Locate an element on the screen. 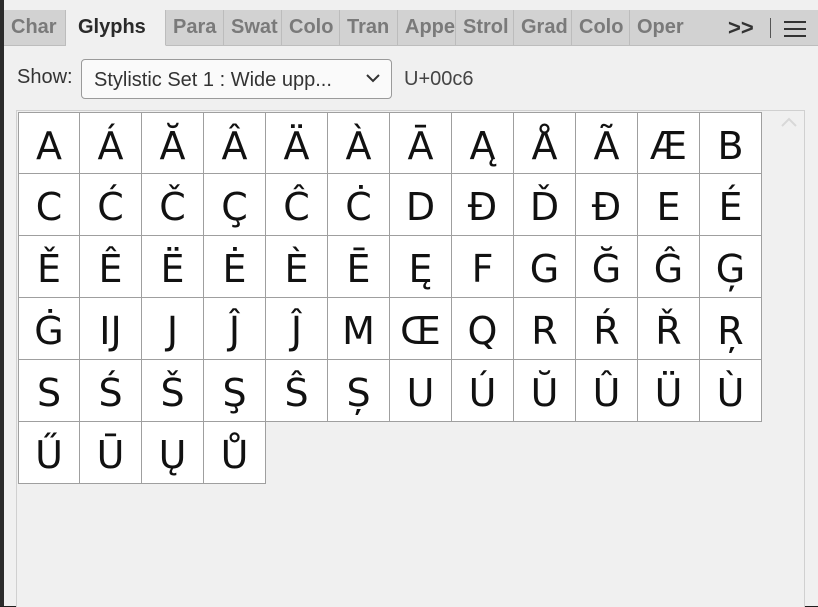 This screenshot has height=607, width=818. tab-stroke: Strol is located at coordinates (485, 27).